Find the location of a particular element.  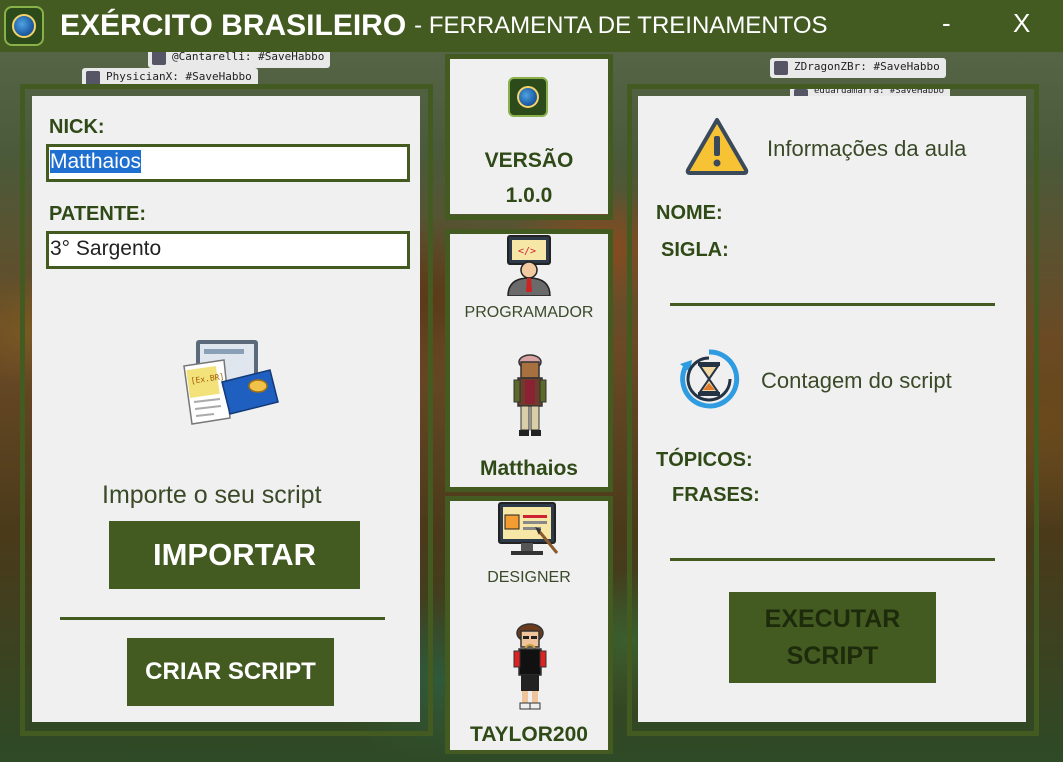

chat-bubble: ZDragonZBr: #SaveHabbo is located at coordinates (858, 68).